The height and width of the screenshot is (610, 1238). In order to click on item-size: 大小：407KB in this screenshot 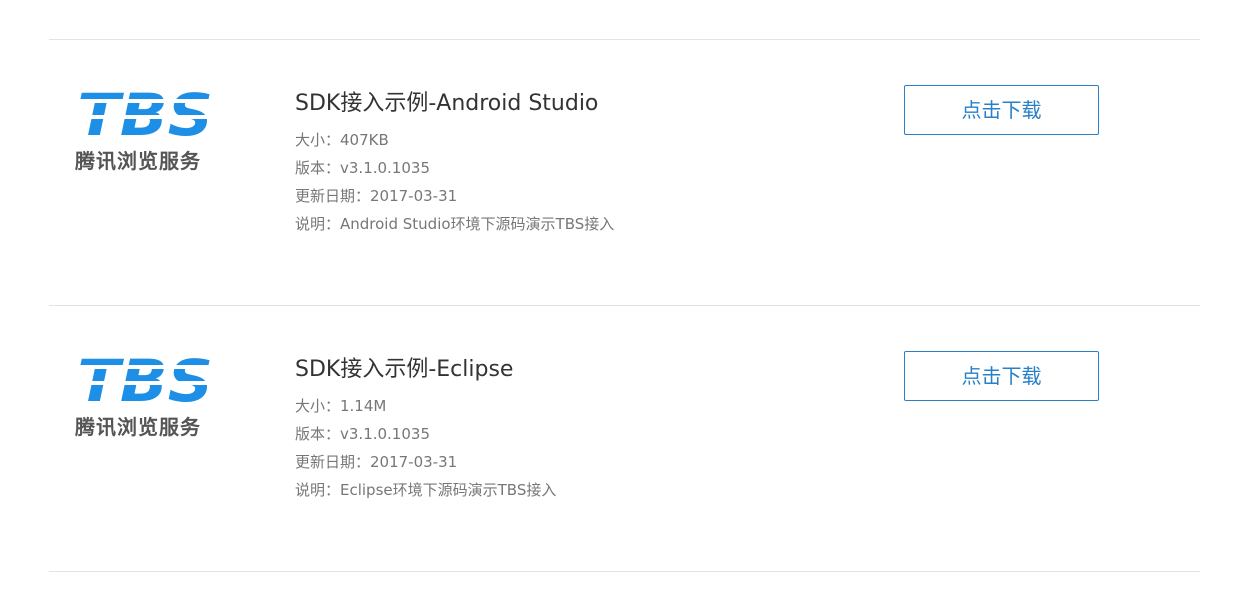, I will do `click(342, 140)`.